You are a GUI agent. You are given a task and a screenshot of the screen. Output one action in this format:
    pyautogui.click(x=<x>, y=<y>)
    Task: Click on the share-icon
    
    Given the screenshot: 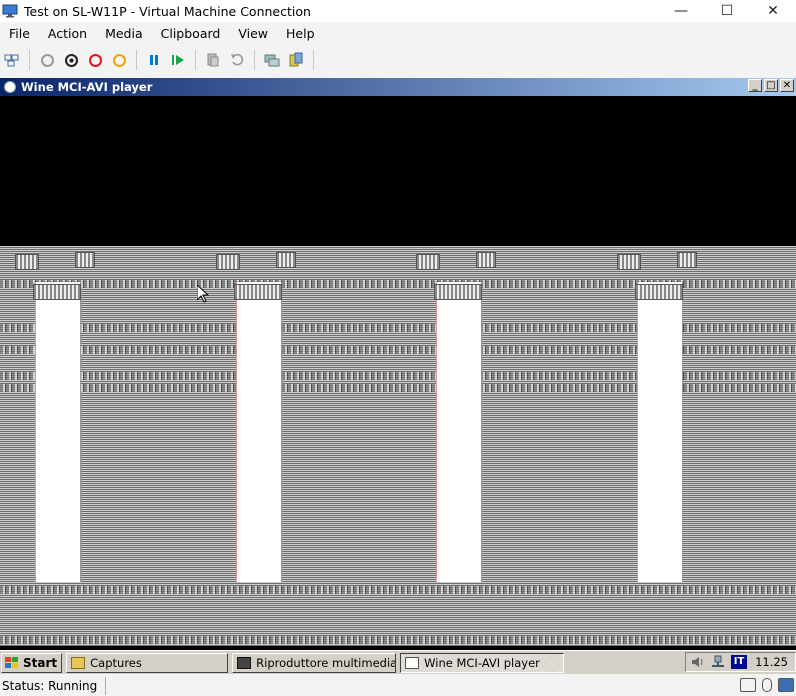 What is the action you would take?
    pyautogui.click(x=296, y=60)
    